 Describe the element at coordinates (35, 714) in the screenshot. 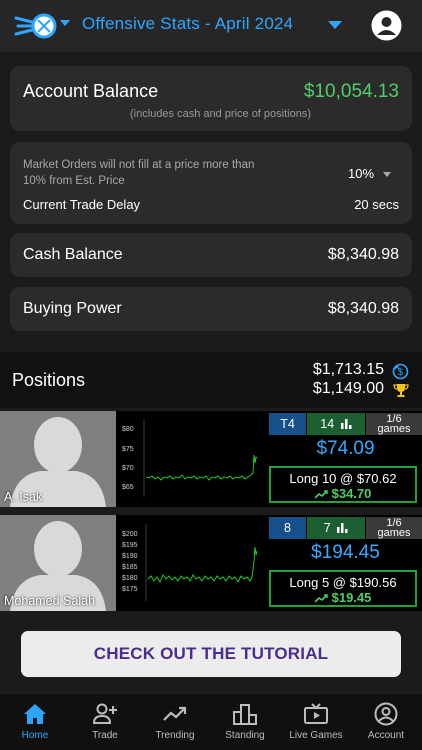

I see `home-icon` at that location.